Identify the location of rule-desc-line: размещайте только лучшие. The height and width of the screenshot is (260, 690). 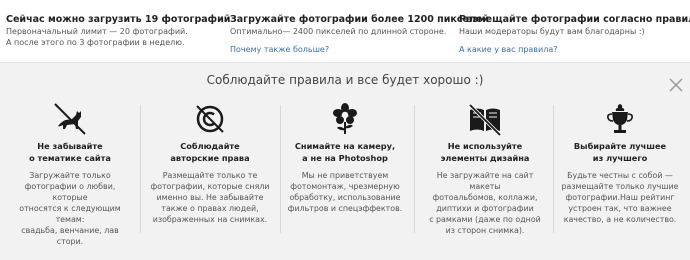
(620, 186).